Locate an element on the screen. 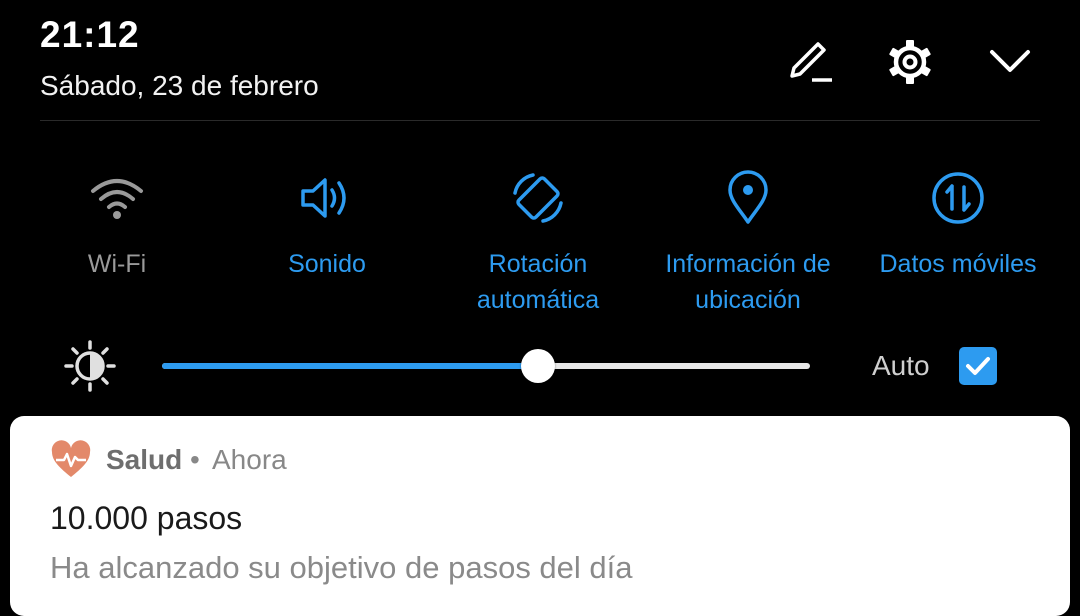 The height and width of the screenshot is (616, 1080). rotation-icon is located at coordinates (538, 198).